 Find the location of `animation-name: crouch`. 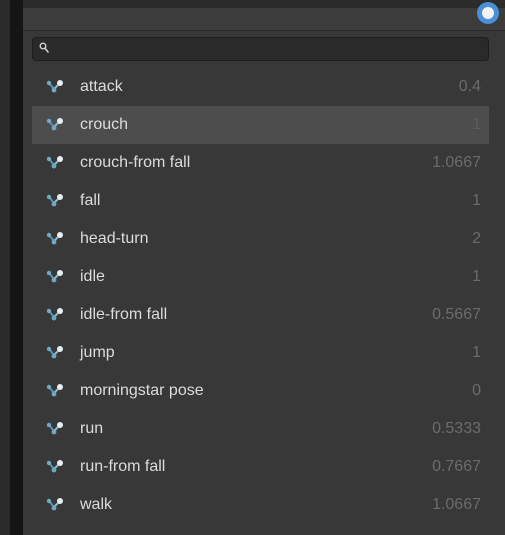

animation-name: crouch is located at coordinates (104, 124).